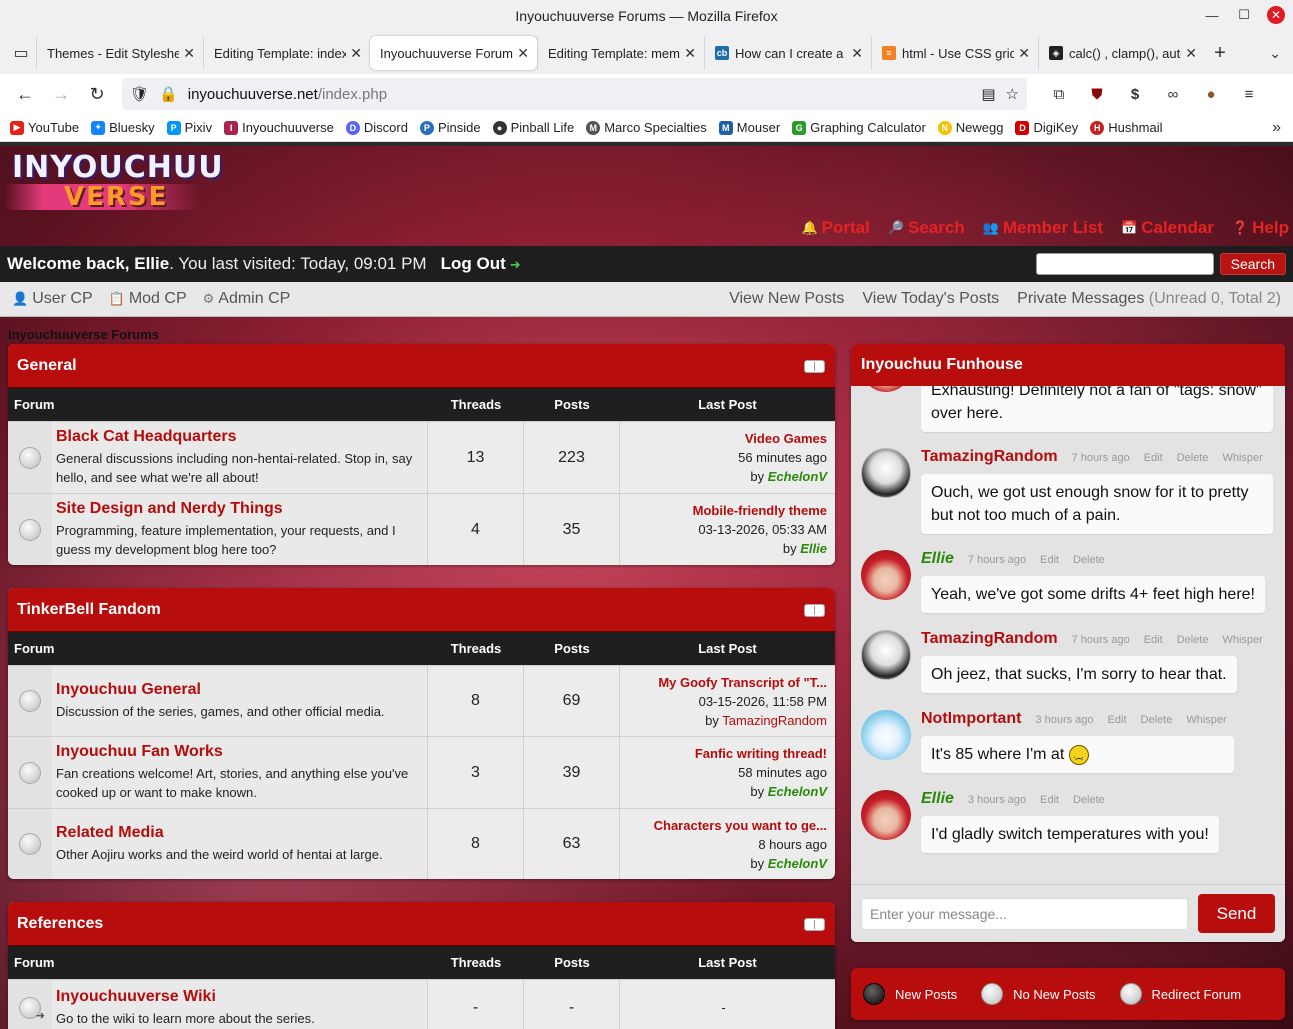 This screenshot has height=1029, width=1293. Describe the element at coordinates (97, 94) in the screenshot. I see `reload-icon: ↻` at that location.